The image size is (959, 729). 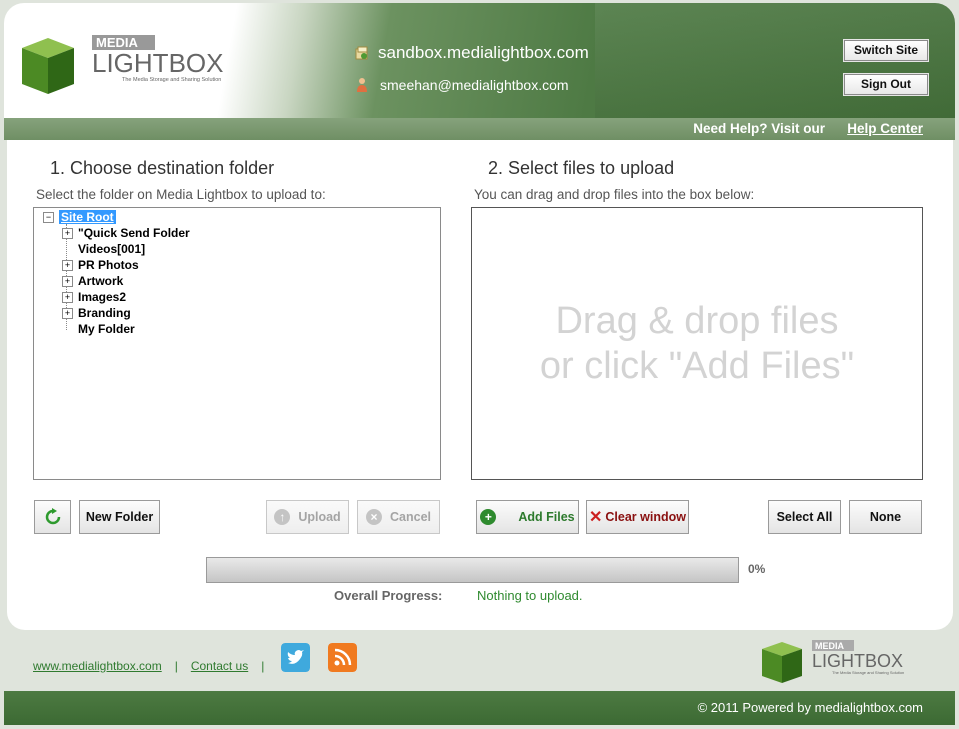 I want to click on refresh-icon, so click(x=52, y=516).